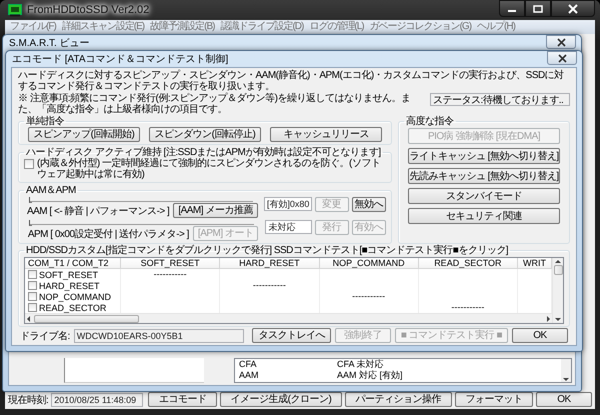  I want to click on maximize-icon, so click(538, 8).